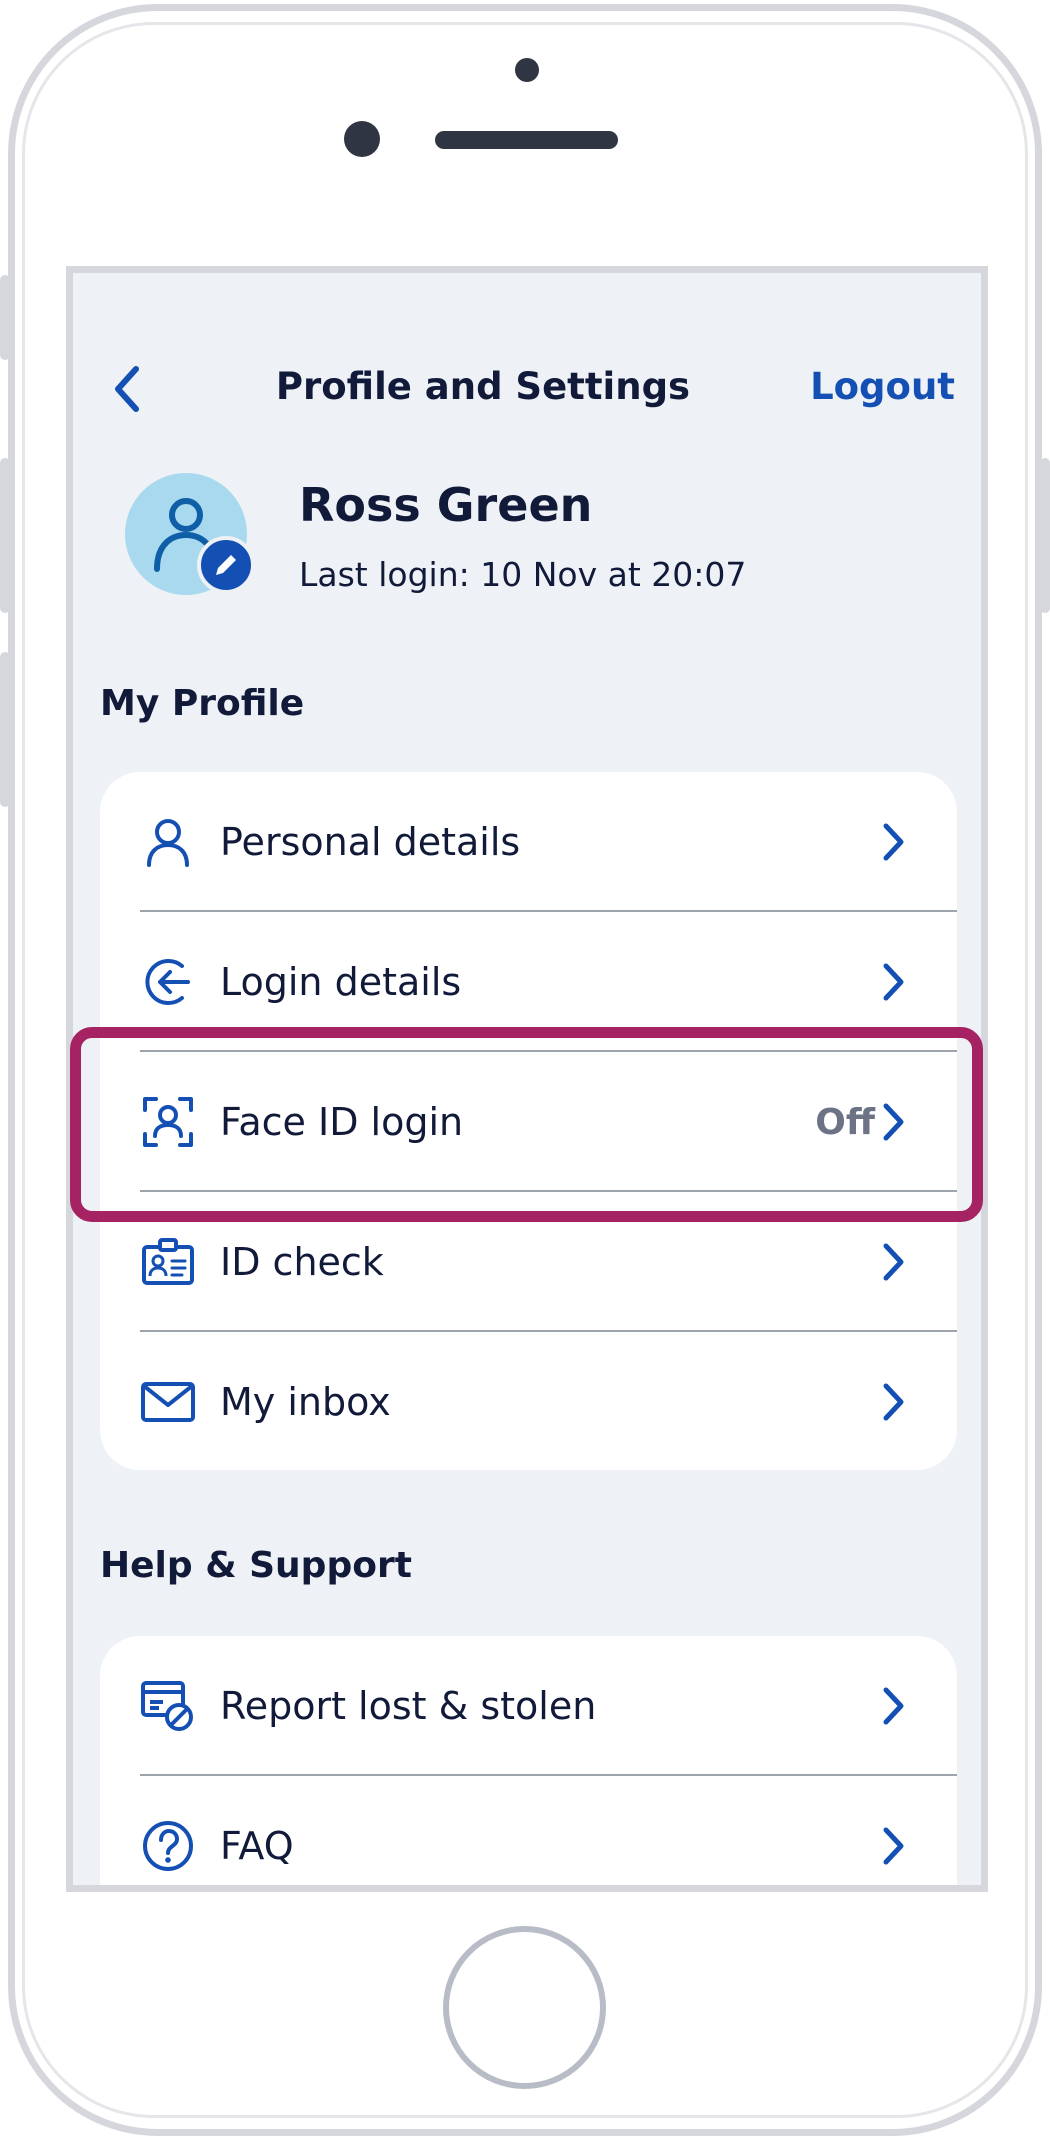 This screenshot has width=1050, height=2140. I want to click on user-name: Ross Green, so click(446, 505).